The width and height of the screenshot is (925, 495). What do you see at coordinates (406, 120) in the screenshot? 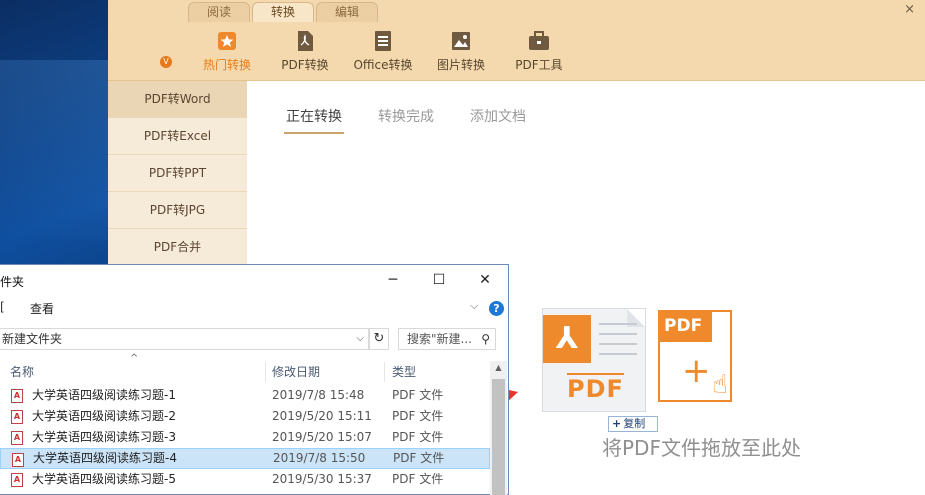
I see `tab-completed: 转换完成` at bounding box center [406, 120].